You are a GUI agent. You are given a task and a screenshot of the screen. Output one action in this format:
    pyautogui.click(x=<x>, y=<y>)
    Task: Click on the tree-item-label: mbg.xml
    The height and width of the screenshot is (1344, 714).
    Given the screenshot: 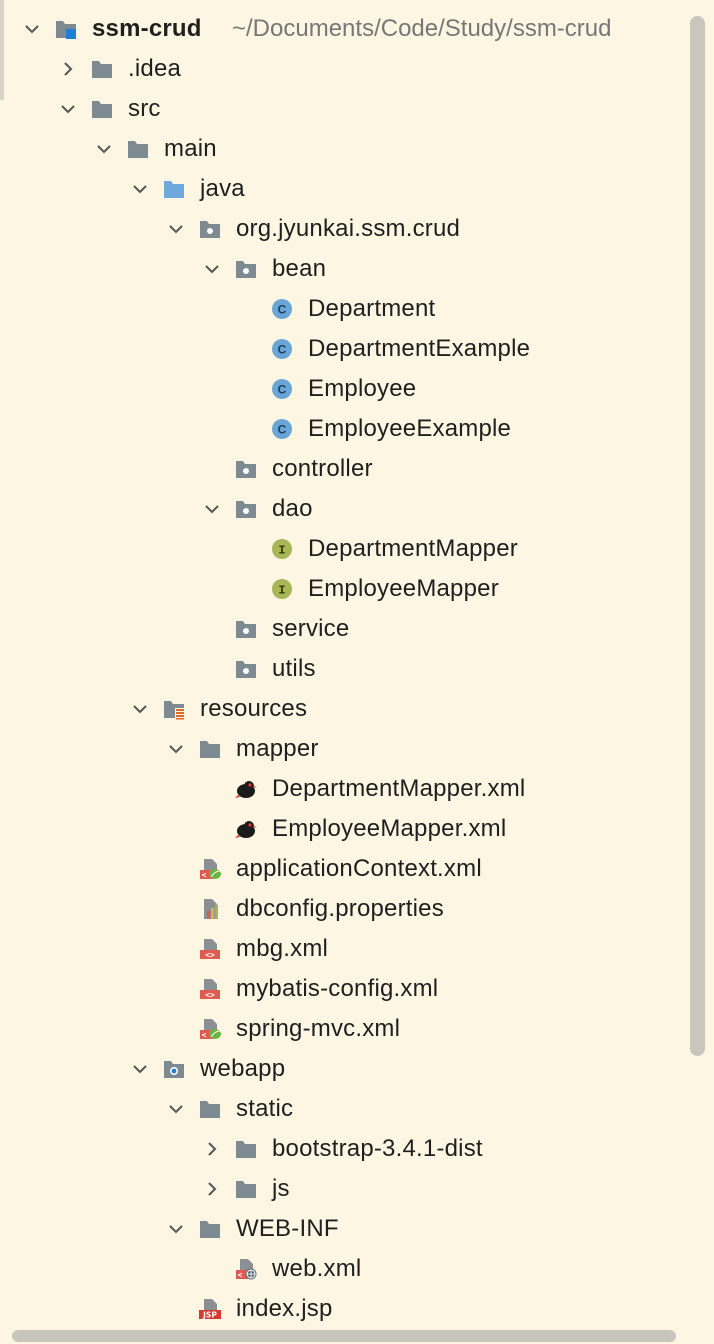 What is the action you would take?
    pyautogui.click(x=282, y=948)
    